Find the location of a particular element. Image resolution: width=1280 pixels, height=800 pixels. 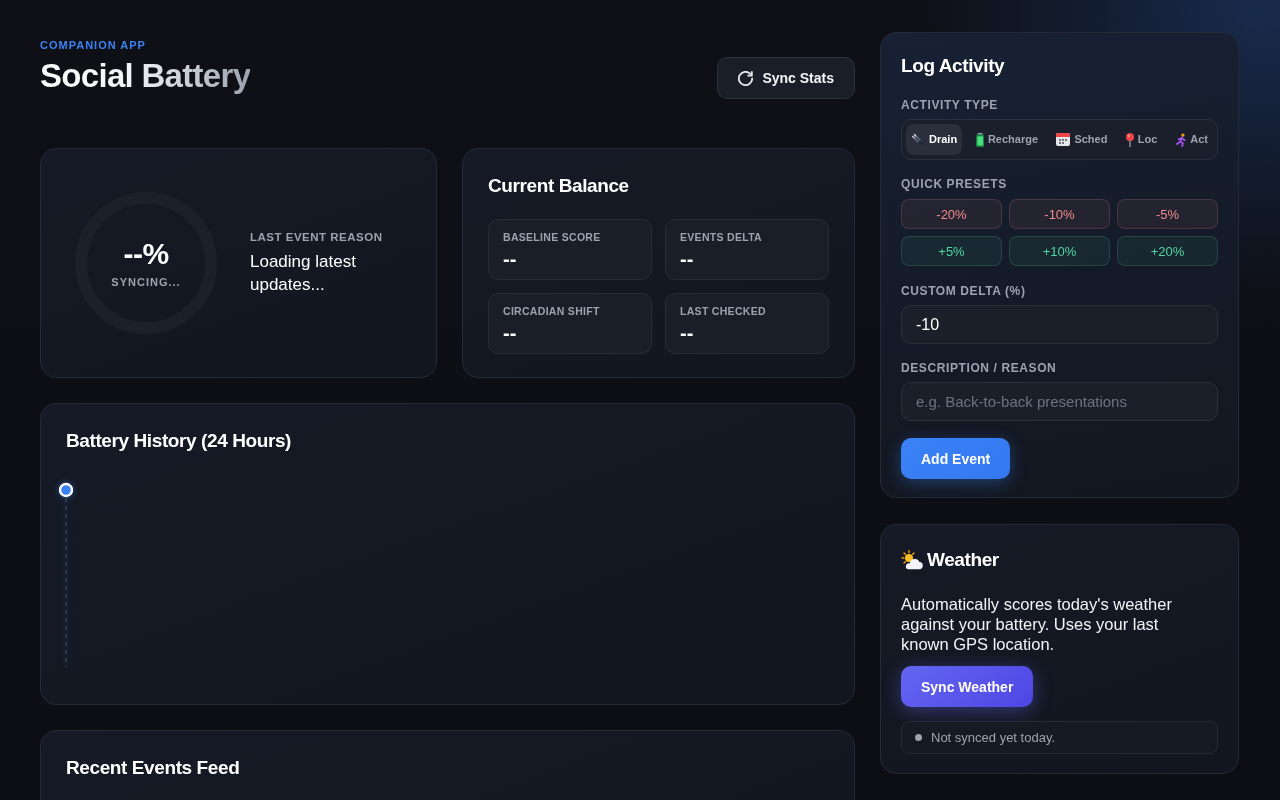

activity-type-tab: Loc is located at coordinates (1141, 139).